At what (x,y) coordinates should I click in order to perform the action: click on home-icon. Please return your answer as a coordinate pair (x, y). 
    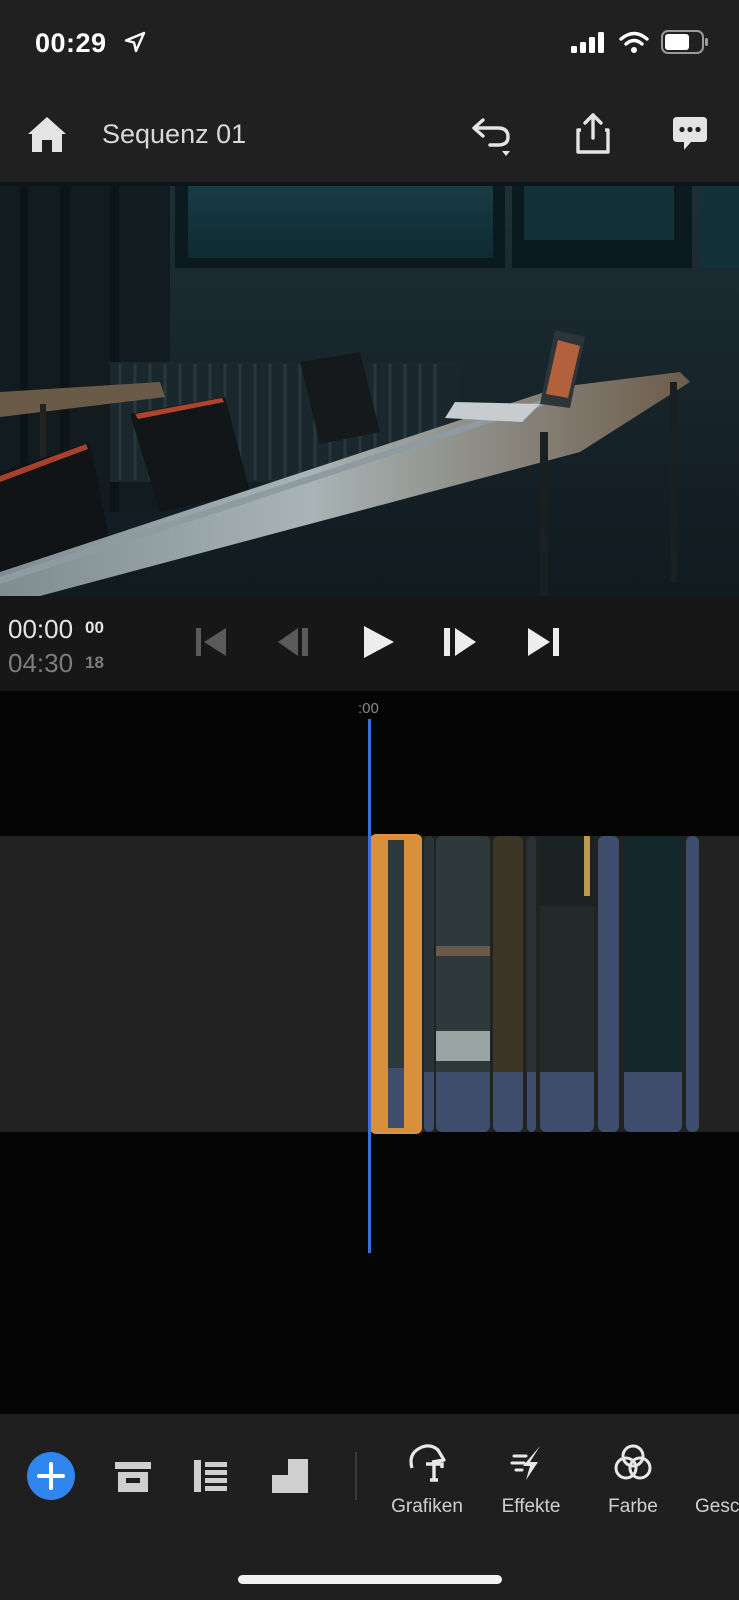
    Looking at the image, I should click on (47, 135).